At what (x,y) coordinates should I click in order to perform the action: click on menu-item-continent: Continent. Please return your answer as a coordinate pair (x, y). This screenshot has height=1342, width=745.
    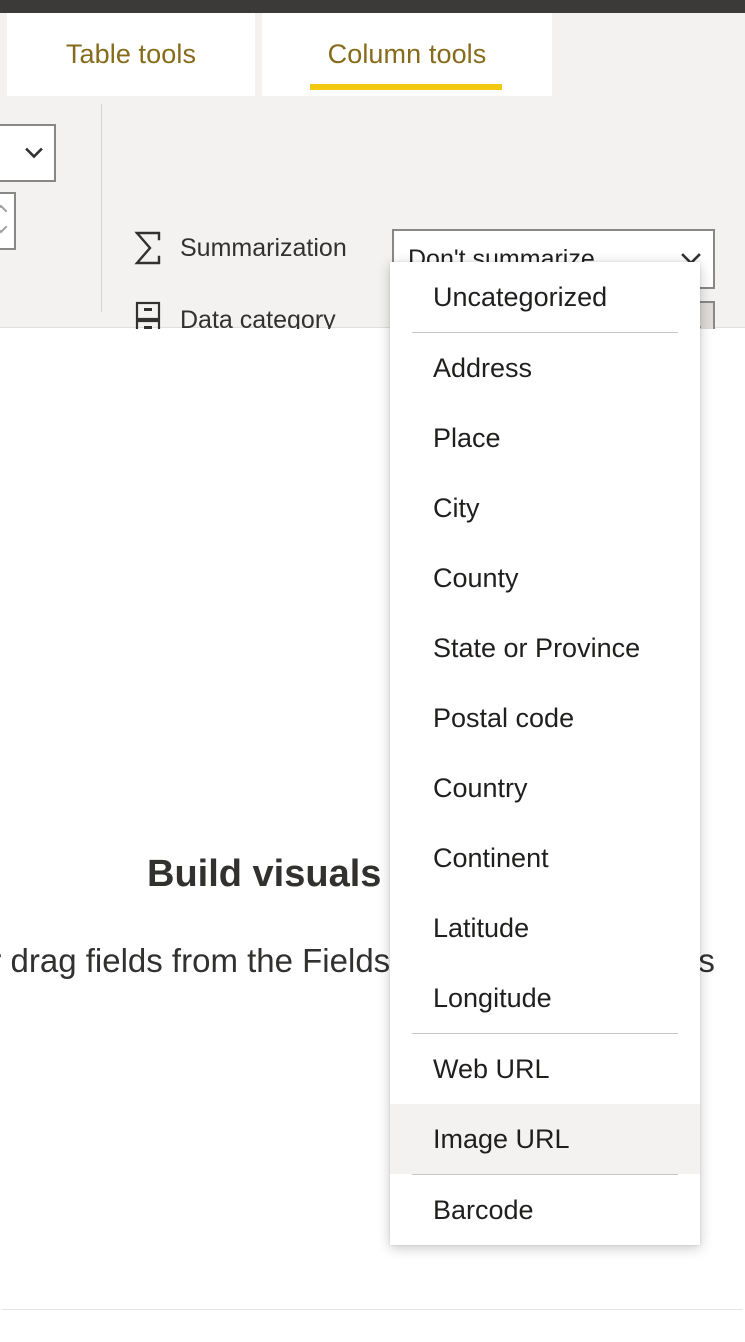
    Looking at the image, I should click on (545, 858).